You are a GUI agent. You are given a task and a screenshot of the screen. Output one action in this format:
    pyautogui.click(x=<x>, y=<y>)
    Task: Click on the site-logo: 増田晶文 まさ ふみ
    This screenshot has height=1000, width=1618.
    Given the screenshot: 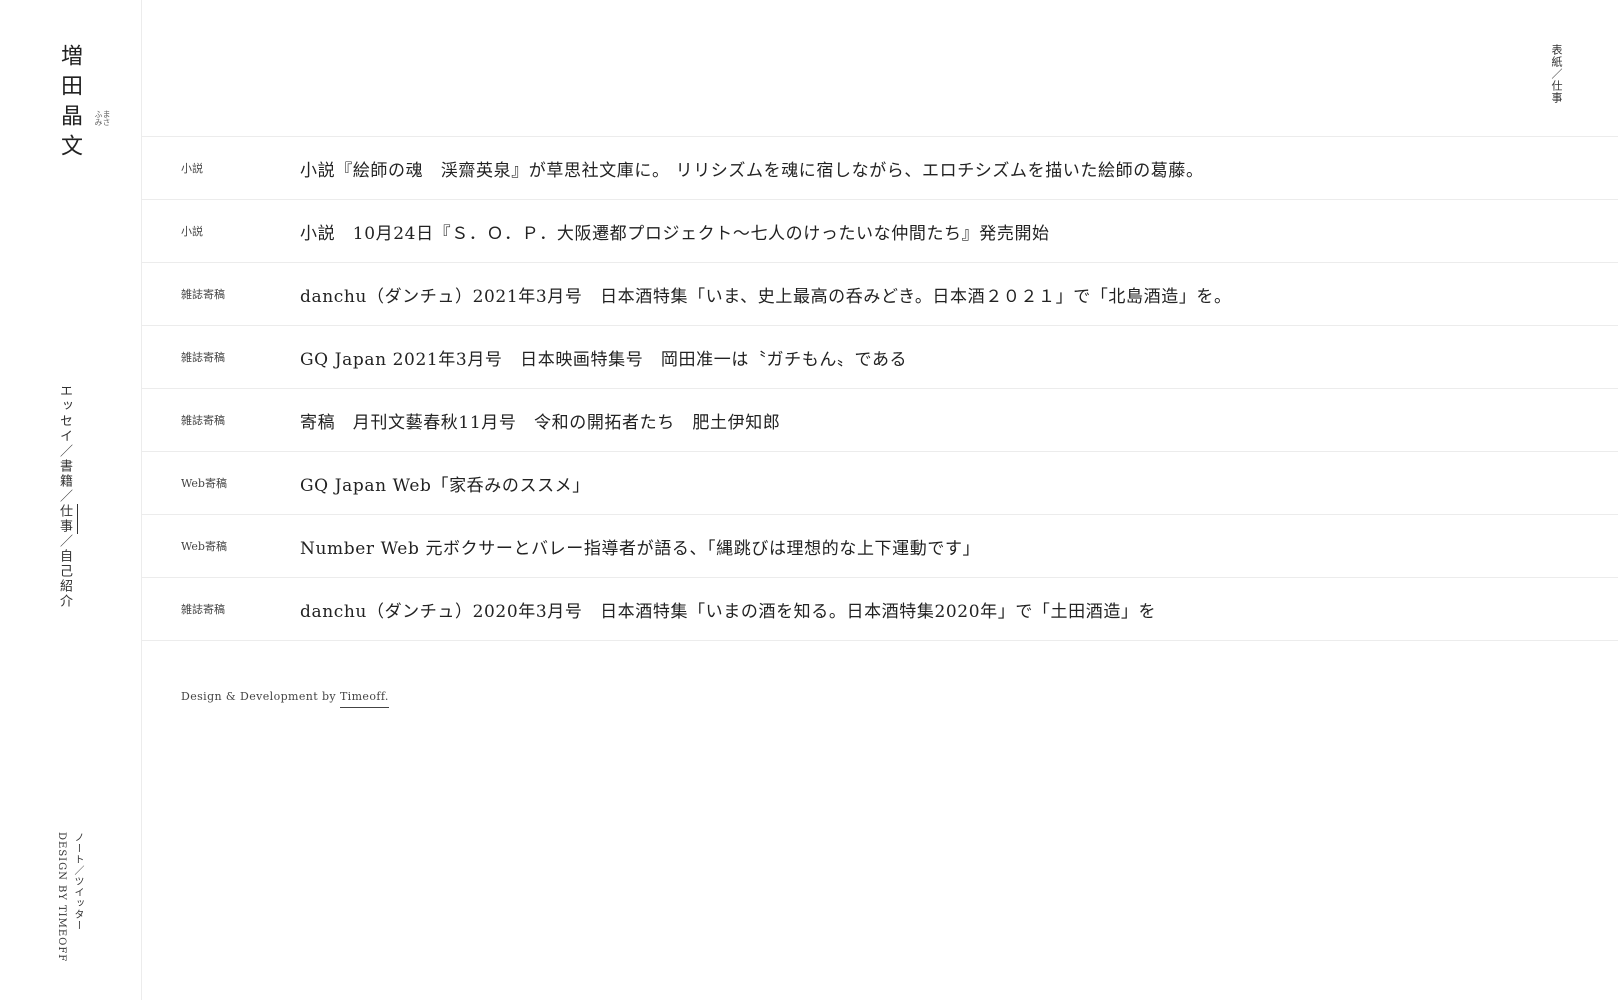 What is the action you would take?
    pyautogui.click(x=84, y=104)
    